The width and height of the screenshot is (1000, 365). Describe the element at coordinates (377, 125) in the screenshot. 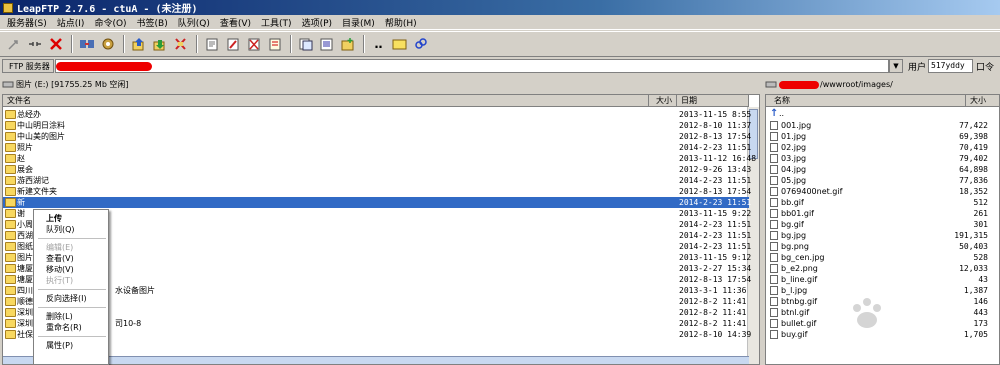

I see `table-row: 中山明日涂料 2012-8-10 11:37` at that location.